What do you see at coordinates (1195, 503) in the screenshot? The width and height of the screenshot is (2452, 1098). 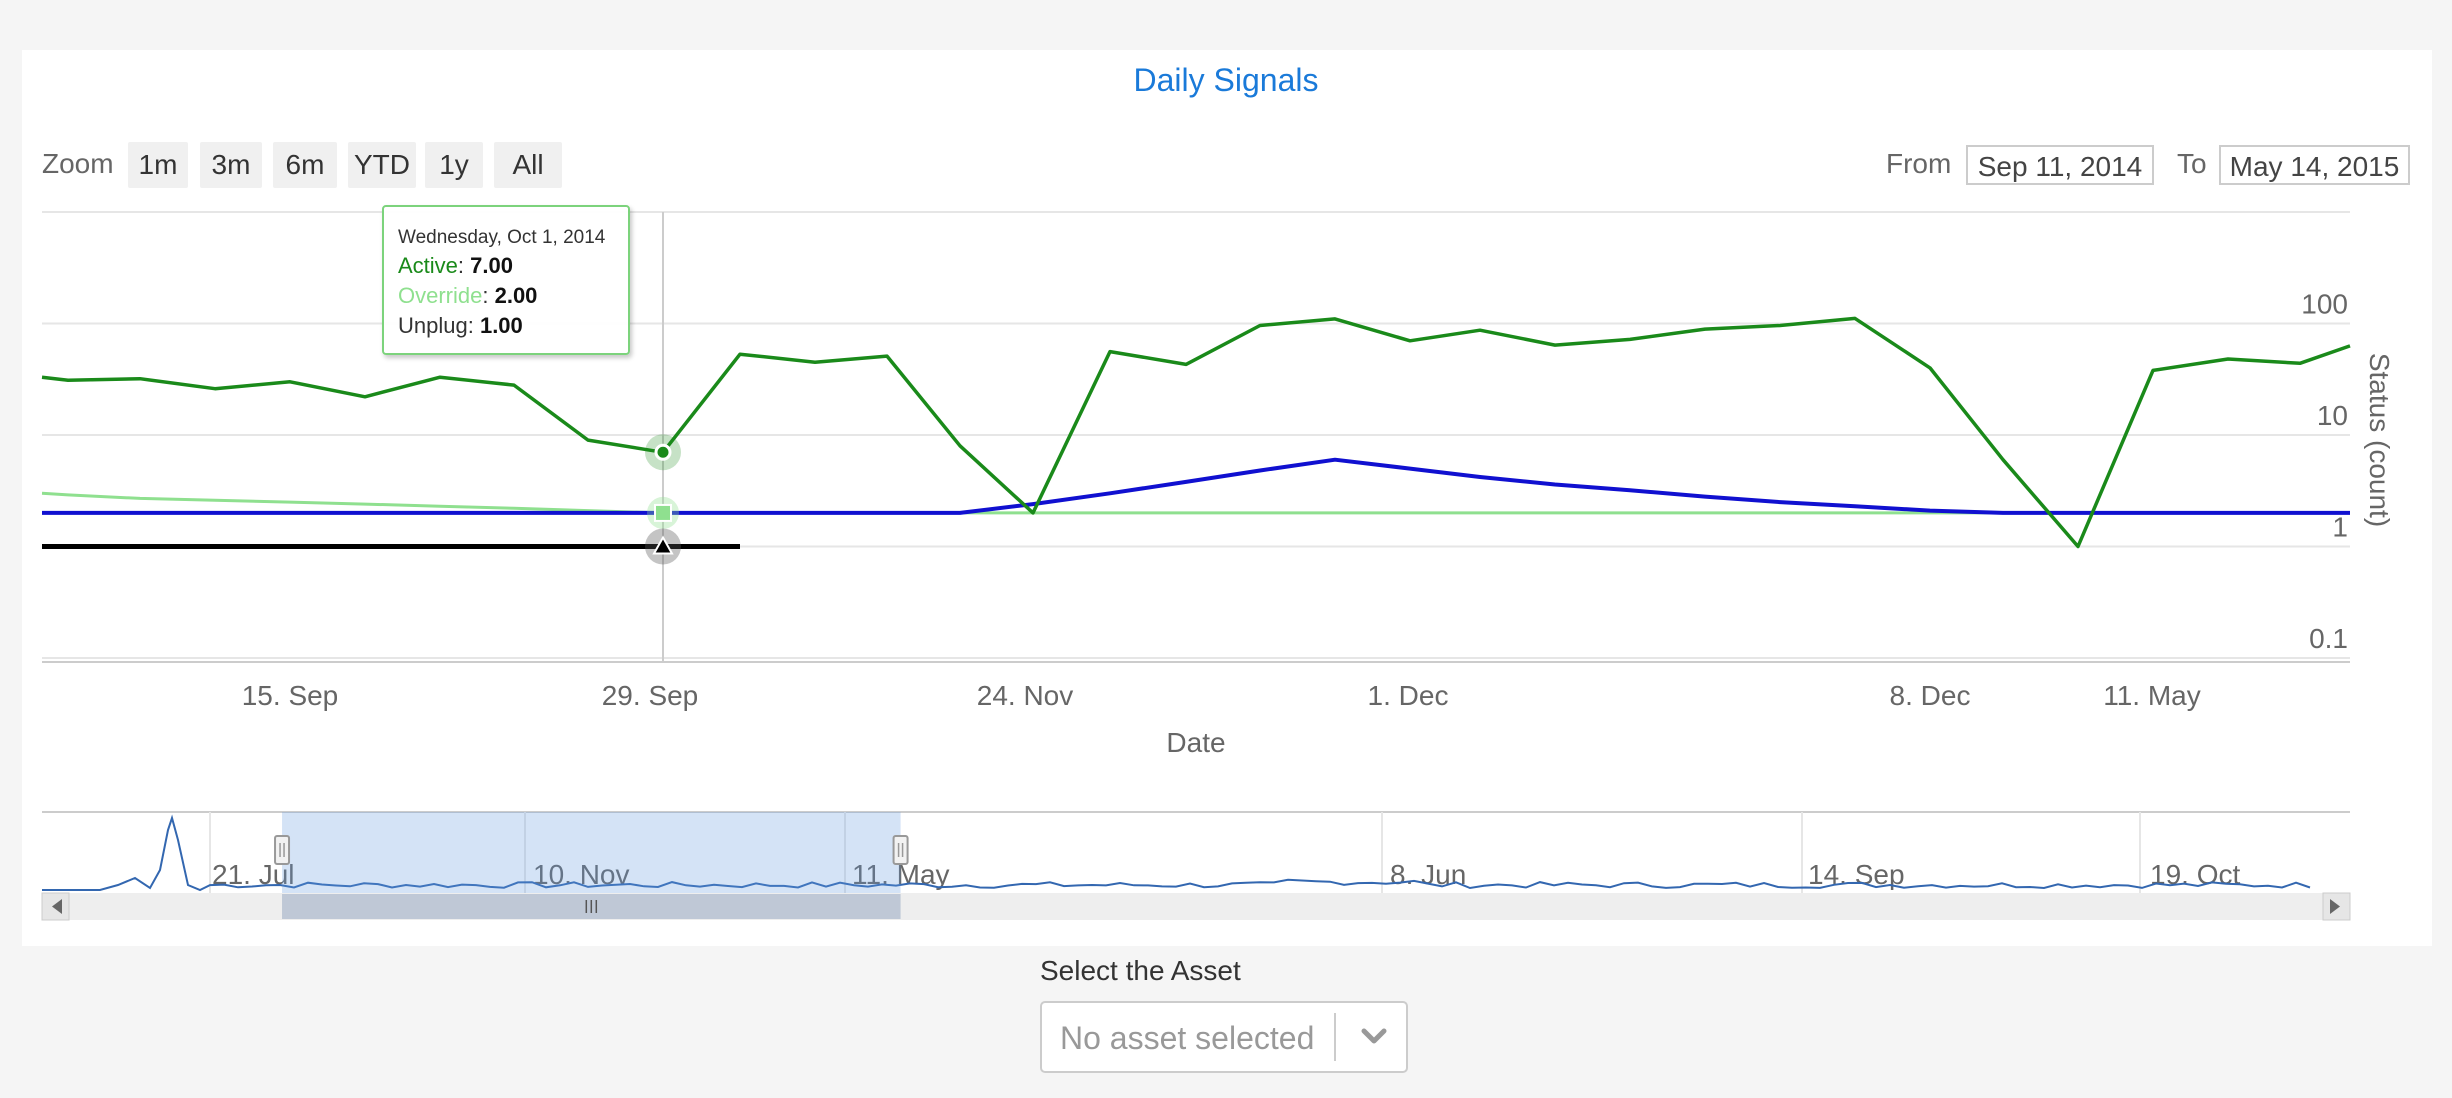 I see `series-line-override` at bounding box center [1195, 503].